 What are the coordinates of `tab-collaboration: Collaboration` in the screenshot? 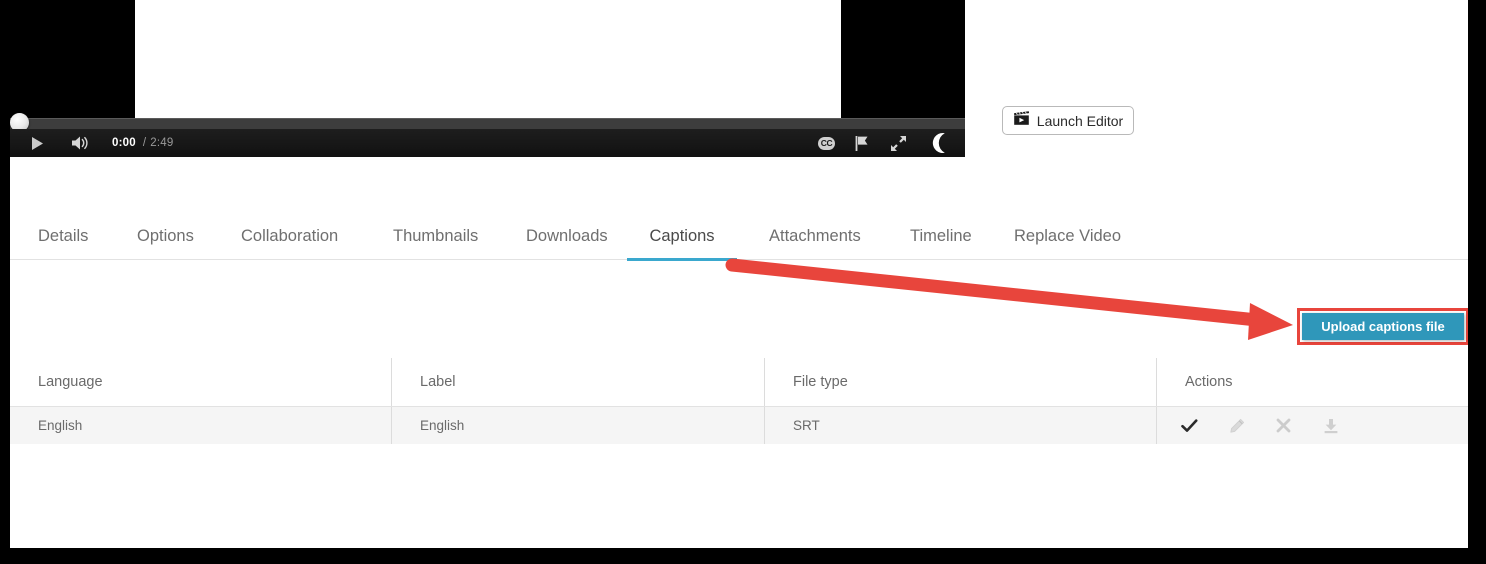 It's located at (296, 236).